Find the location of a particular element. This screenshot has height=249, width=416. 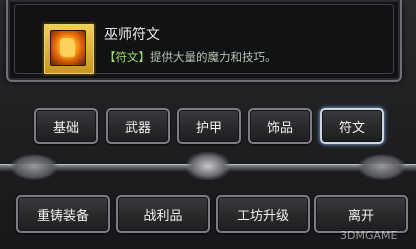

ornamental-divider is located at coordinates (208, 167).